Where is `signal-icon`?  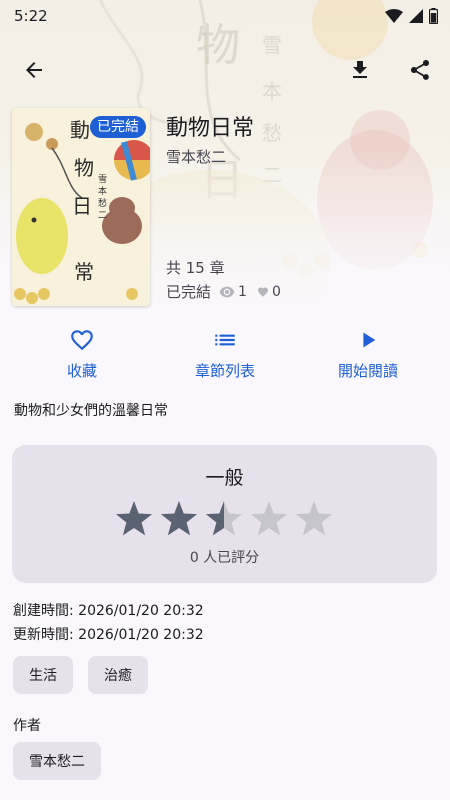 signal-icon is located at coordinates (416, 16).